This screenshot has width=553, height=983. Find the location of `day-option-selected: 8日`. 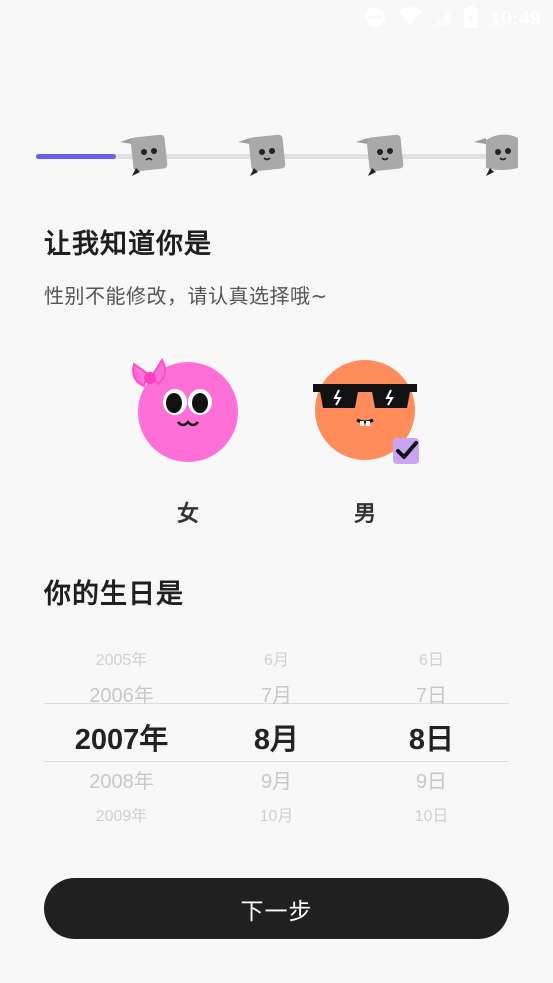

day-option-selected: 8日 is located at coordinates (431, 737).